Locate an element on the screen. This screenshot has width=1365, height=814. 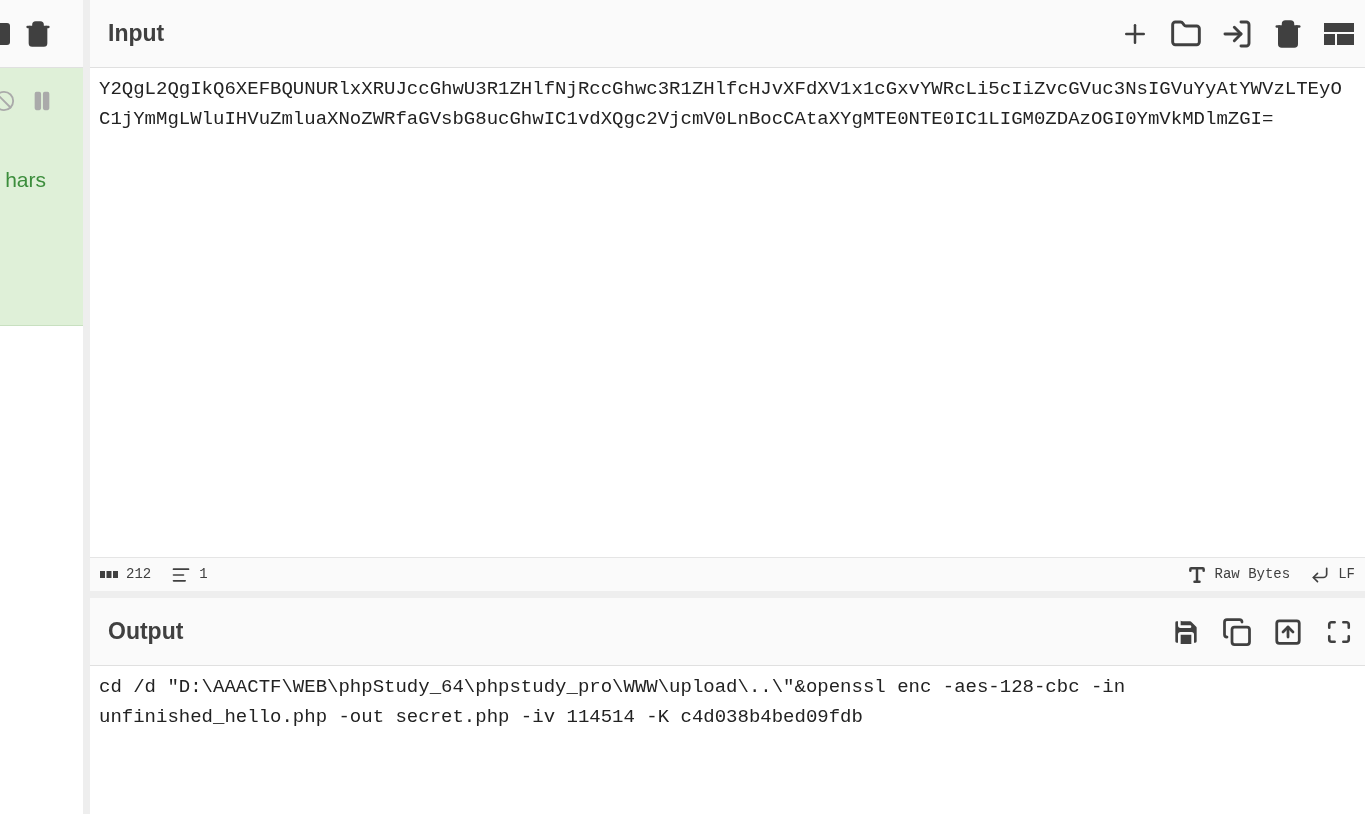
length-count: 212 is located at coordinates (139, 574).